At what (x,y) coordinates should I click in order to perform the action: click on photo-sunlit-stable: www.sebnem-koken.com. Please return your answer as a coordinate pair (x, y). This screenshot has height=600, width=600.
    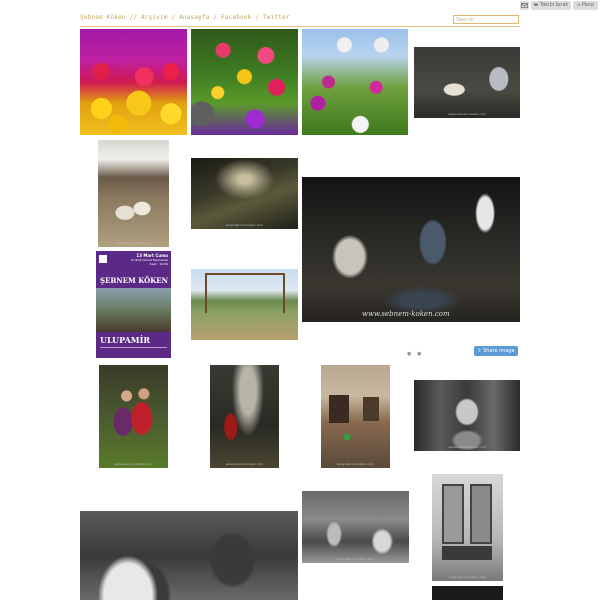
    Looking at the image, I should click on (244, 193).